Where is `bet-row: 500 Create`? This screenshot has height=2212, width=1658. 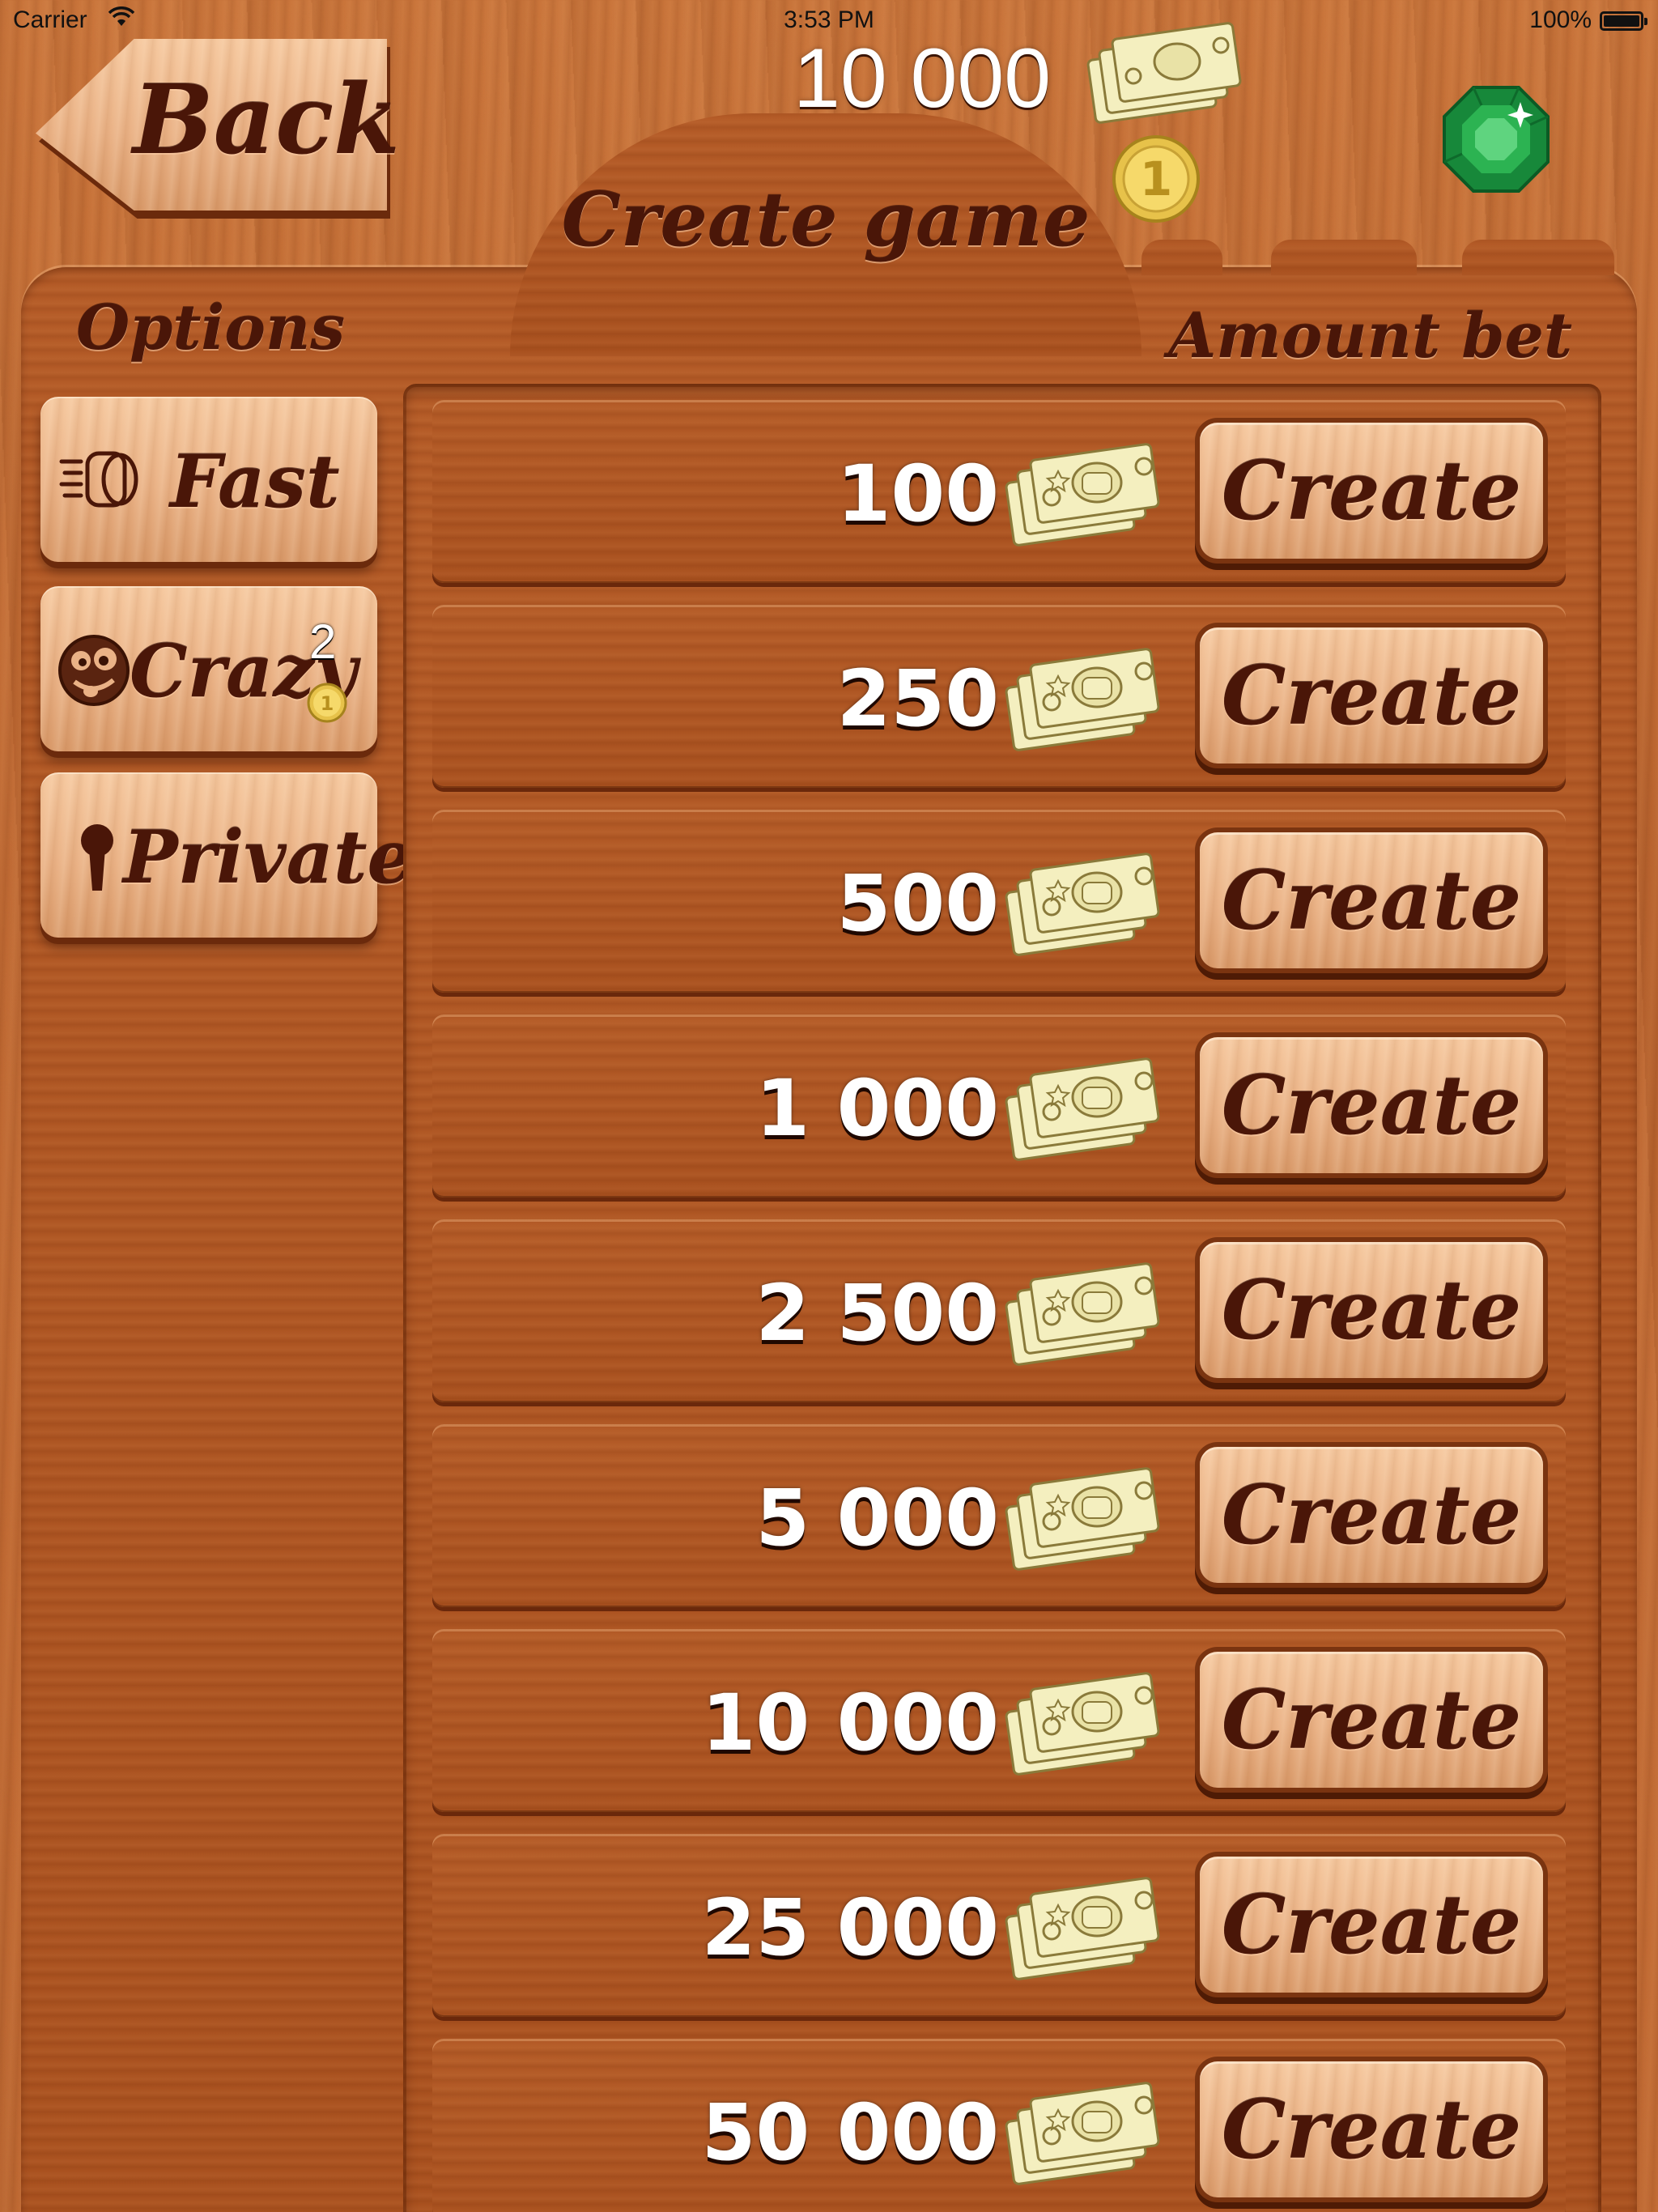
bet-row: 500 Create is located at coordinates (999, 902).